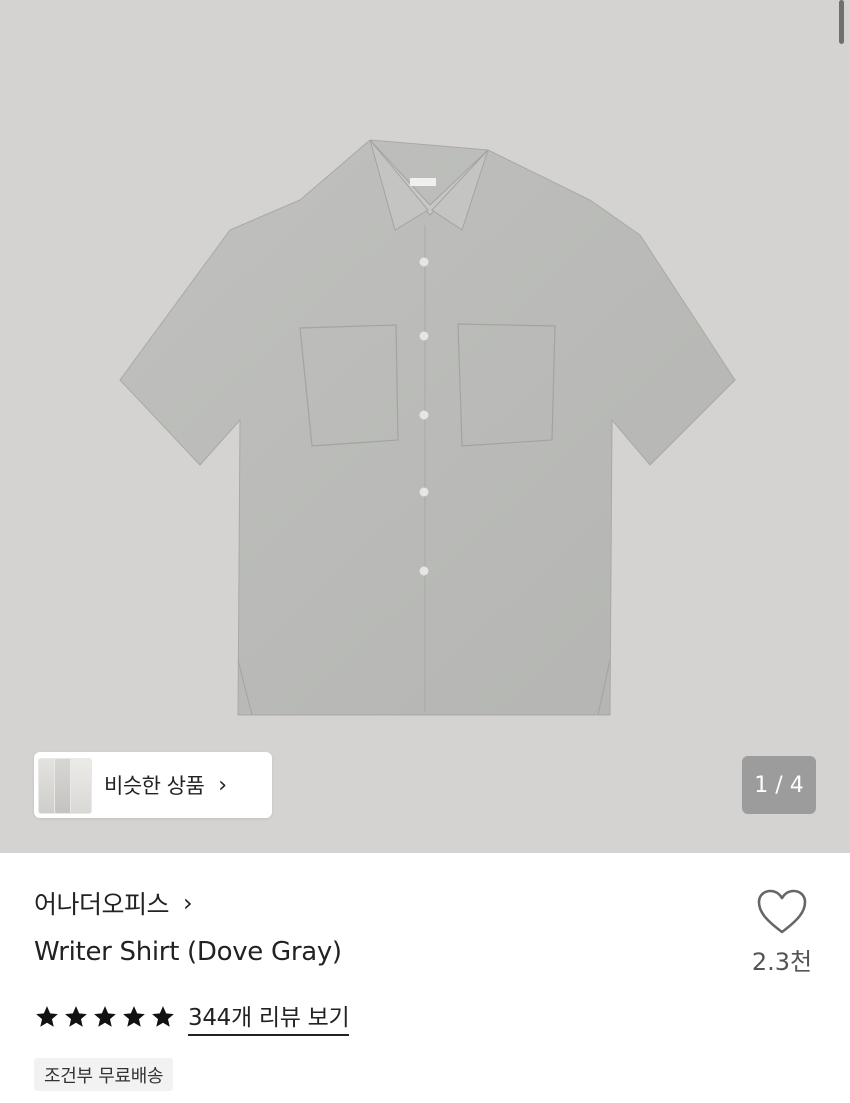  Describe the element at coordinates (188, 952) in the screenshot. I see `product-title: Writer Shirt (Dove Gray)` at that location.